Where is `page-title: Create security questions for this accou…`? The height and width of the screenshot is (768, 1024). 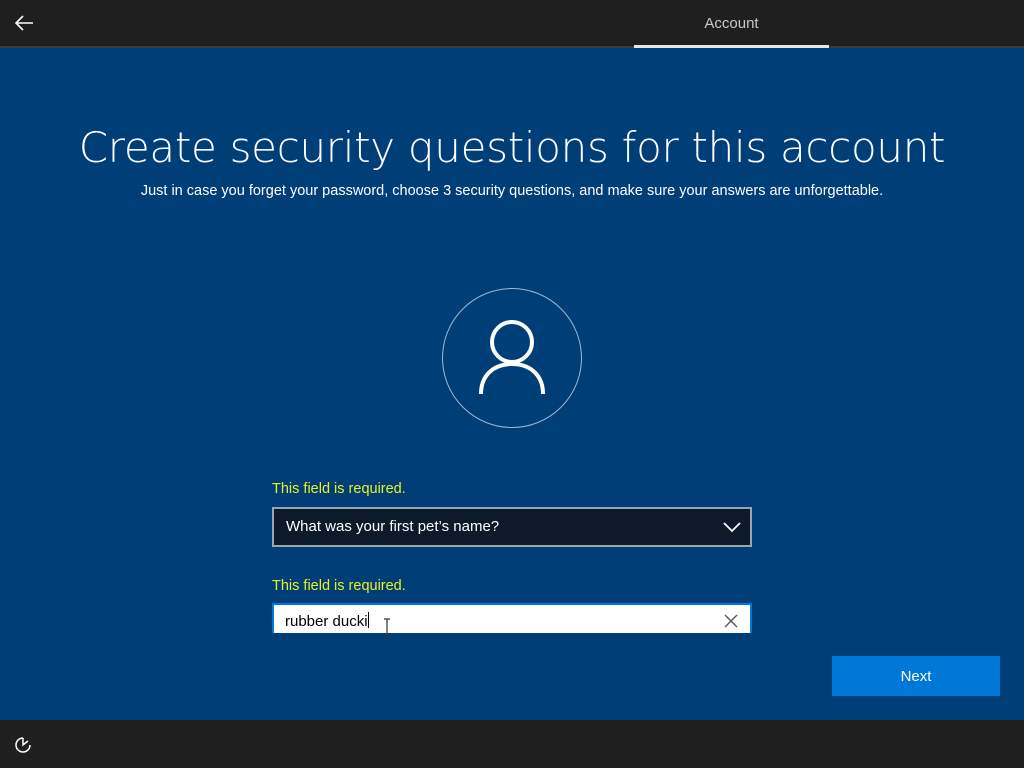
page-title: Create security questions for this accou… is located at coordinates (512, 147).